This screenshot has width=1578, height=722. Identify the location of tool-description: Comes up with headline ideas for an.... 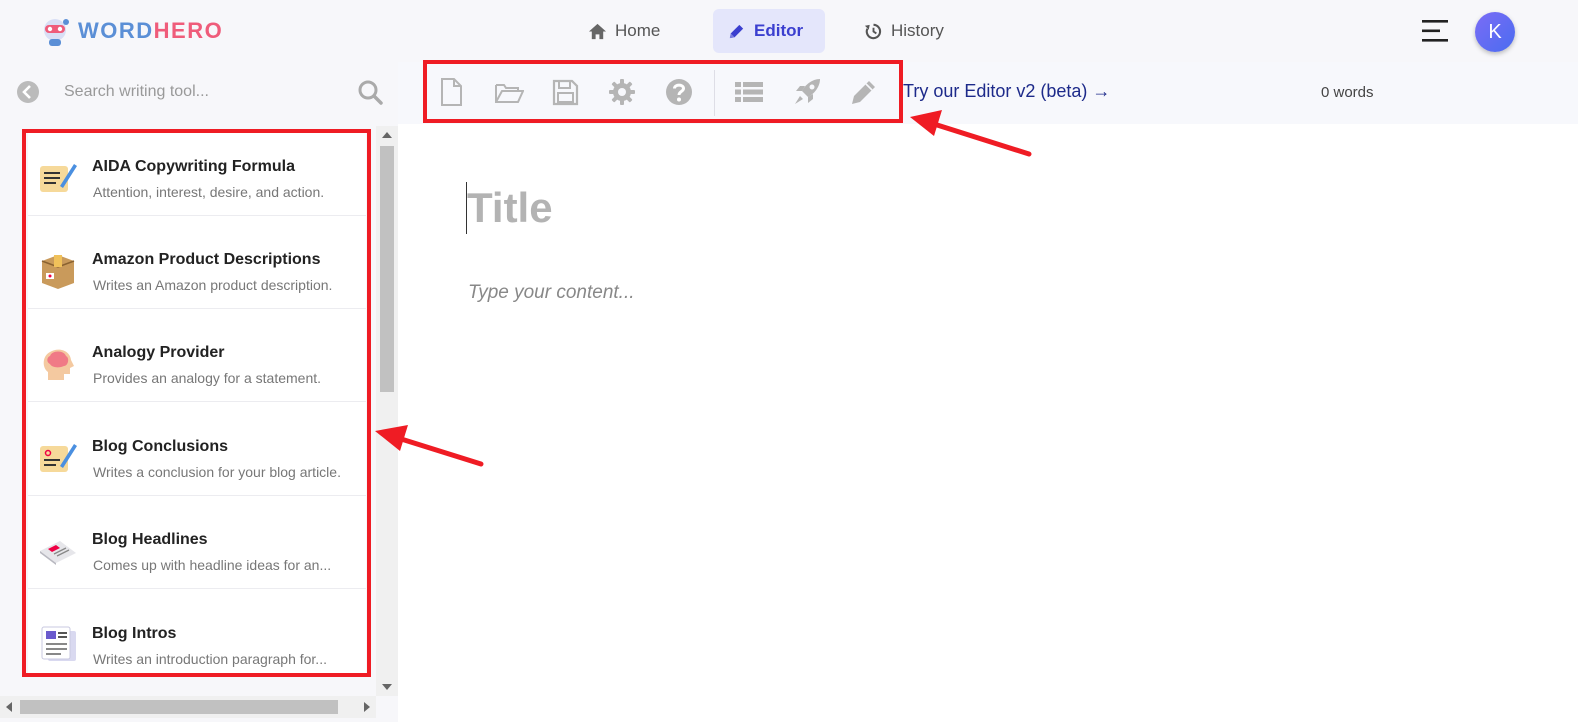
(212, 565).